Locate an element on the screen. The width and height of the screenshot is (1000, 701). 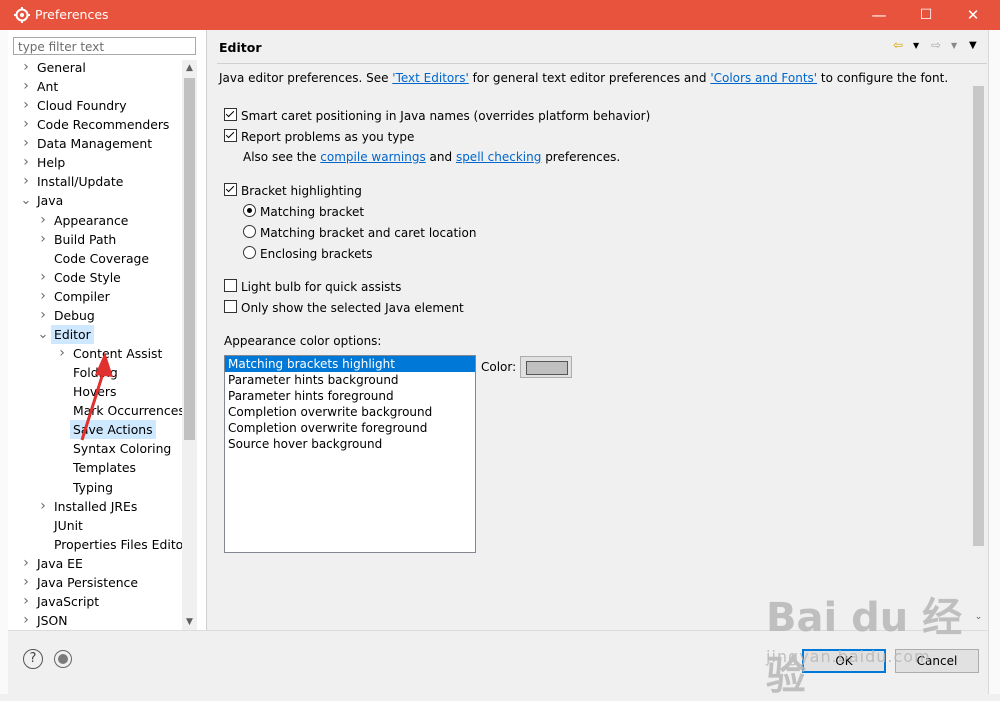
page-scrollbar: ⌄ is located at coordinates (978, 355).